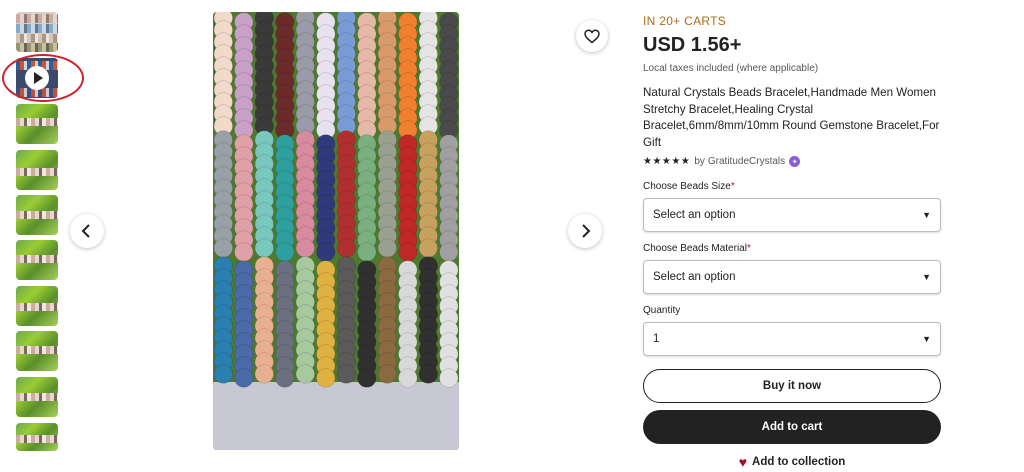 This screenshot has height=472, width=1024. What do you see at coordinates (792, 386) in the screenshot?
I see `buy-now-button: Buy it now` at bounding box center [792, 386].